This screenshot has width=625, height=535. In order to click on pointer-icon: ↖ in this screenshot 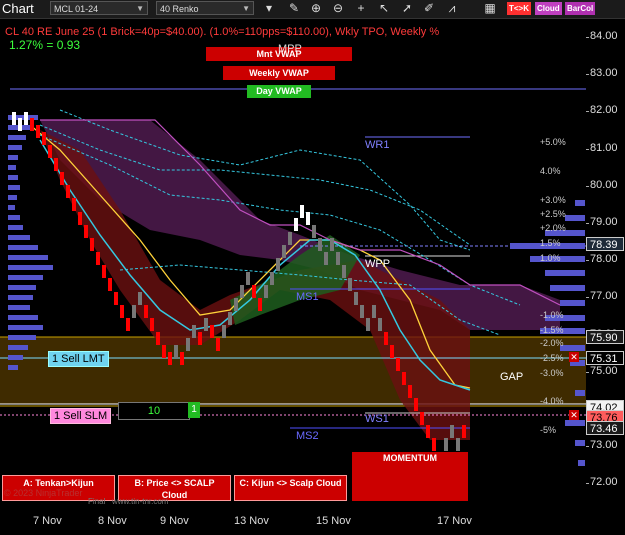, I will do `click(384, 8)`.